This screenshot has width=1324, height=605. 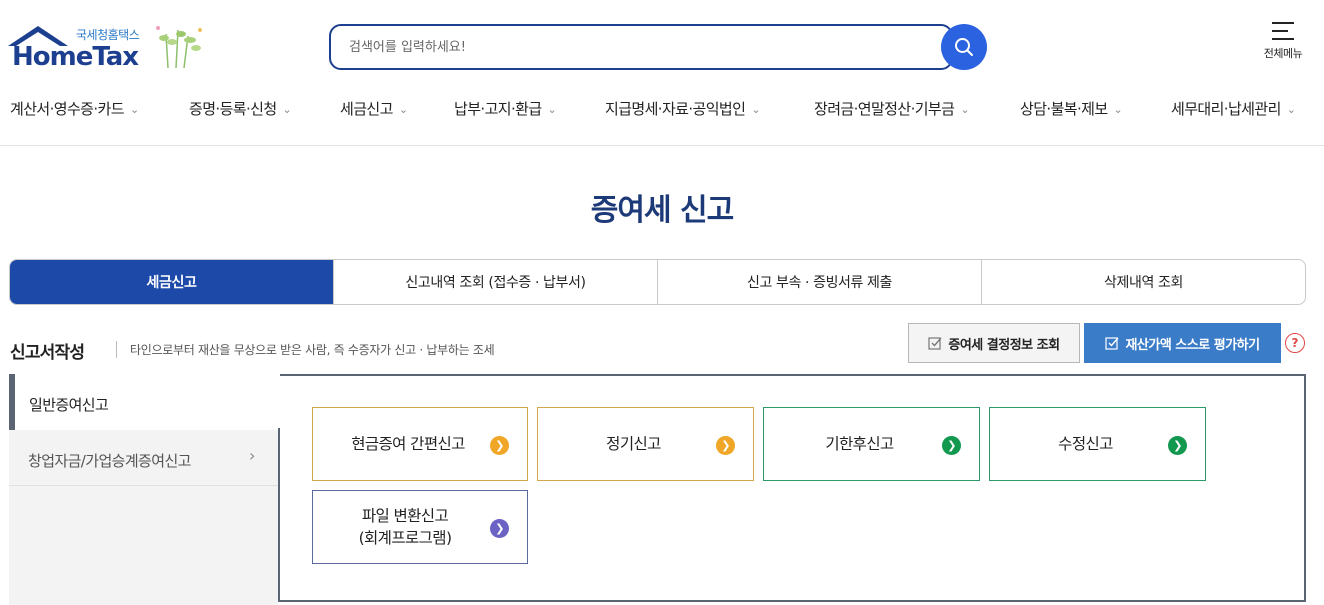 What do you see at coordinates (1295, 343) in the screenshot?
I see `help-icon: ?` at bounding box center [1295, 343].